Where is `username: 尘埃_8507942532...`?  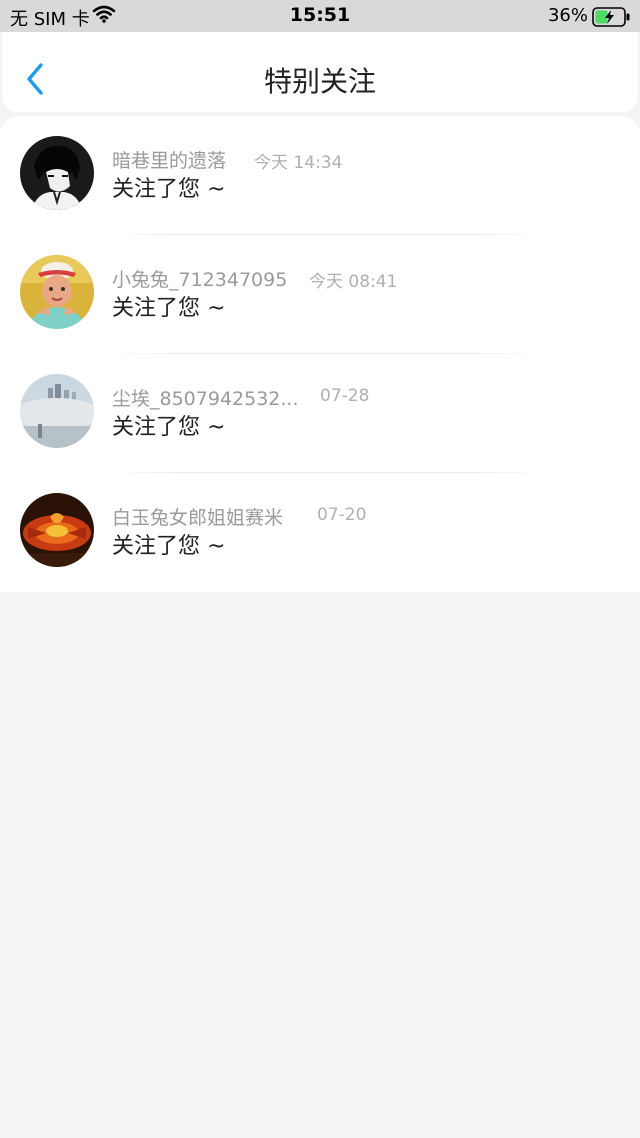
username: 尘埃_8507942532... is located at coordinates (205, 399).